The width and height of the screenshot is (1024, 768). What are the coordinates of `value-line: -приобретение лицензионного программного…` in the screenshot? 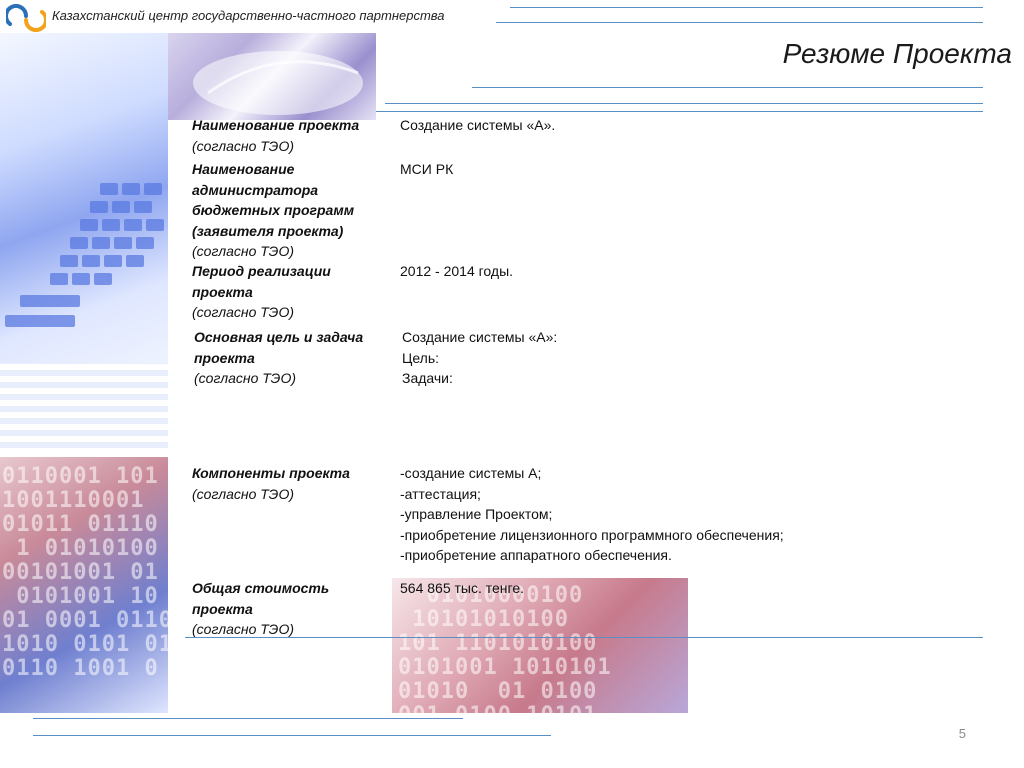 It's located at (592, 534).